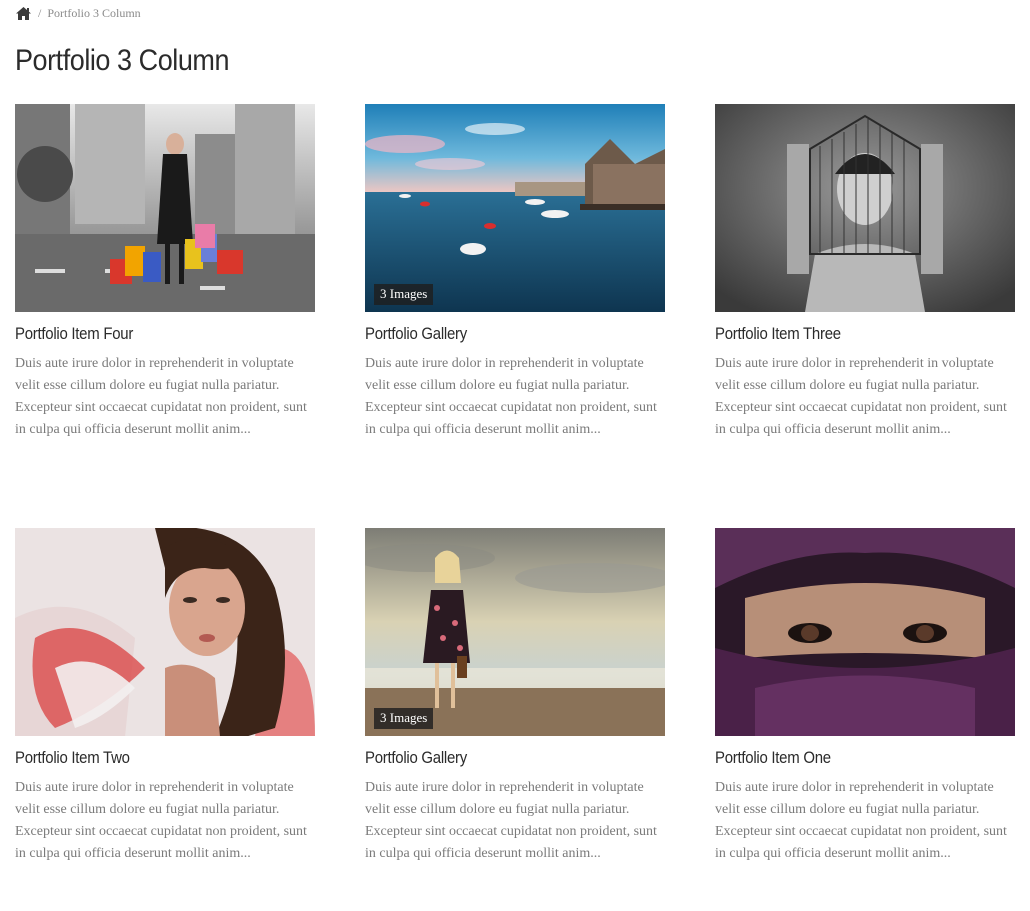  Describe the element at coordinates (147, 334) in the screenshot. I see `portfolio-item-title: Portfolio Item Four` at that location.